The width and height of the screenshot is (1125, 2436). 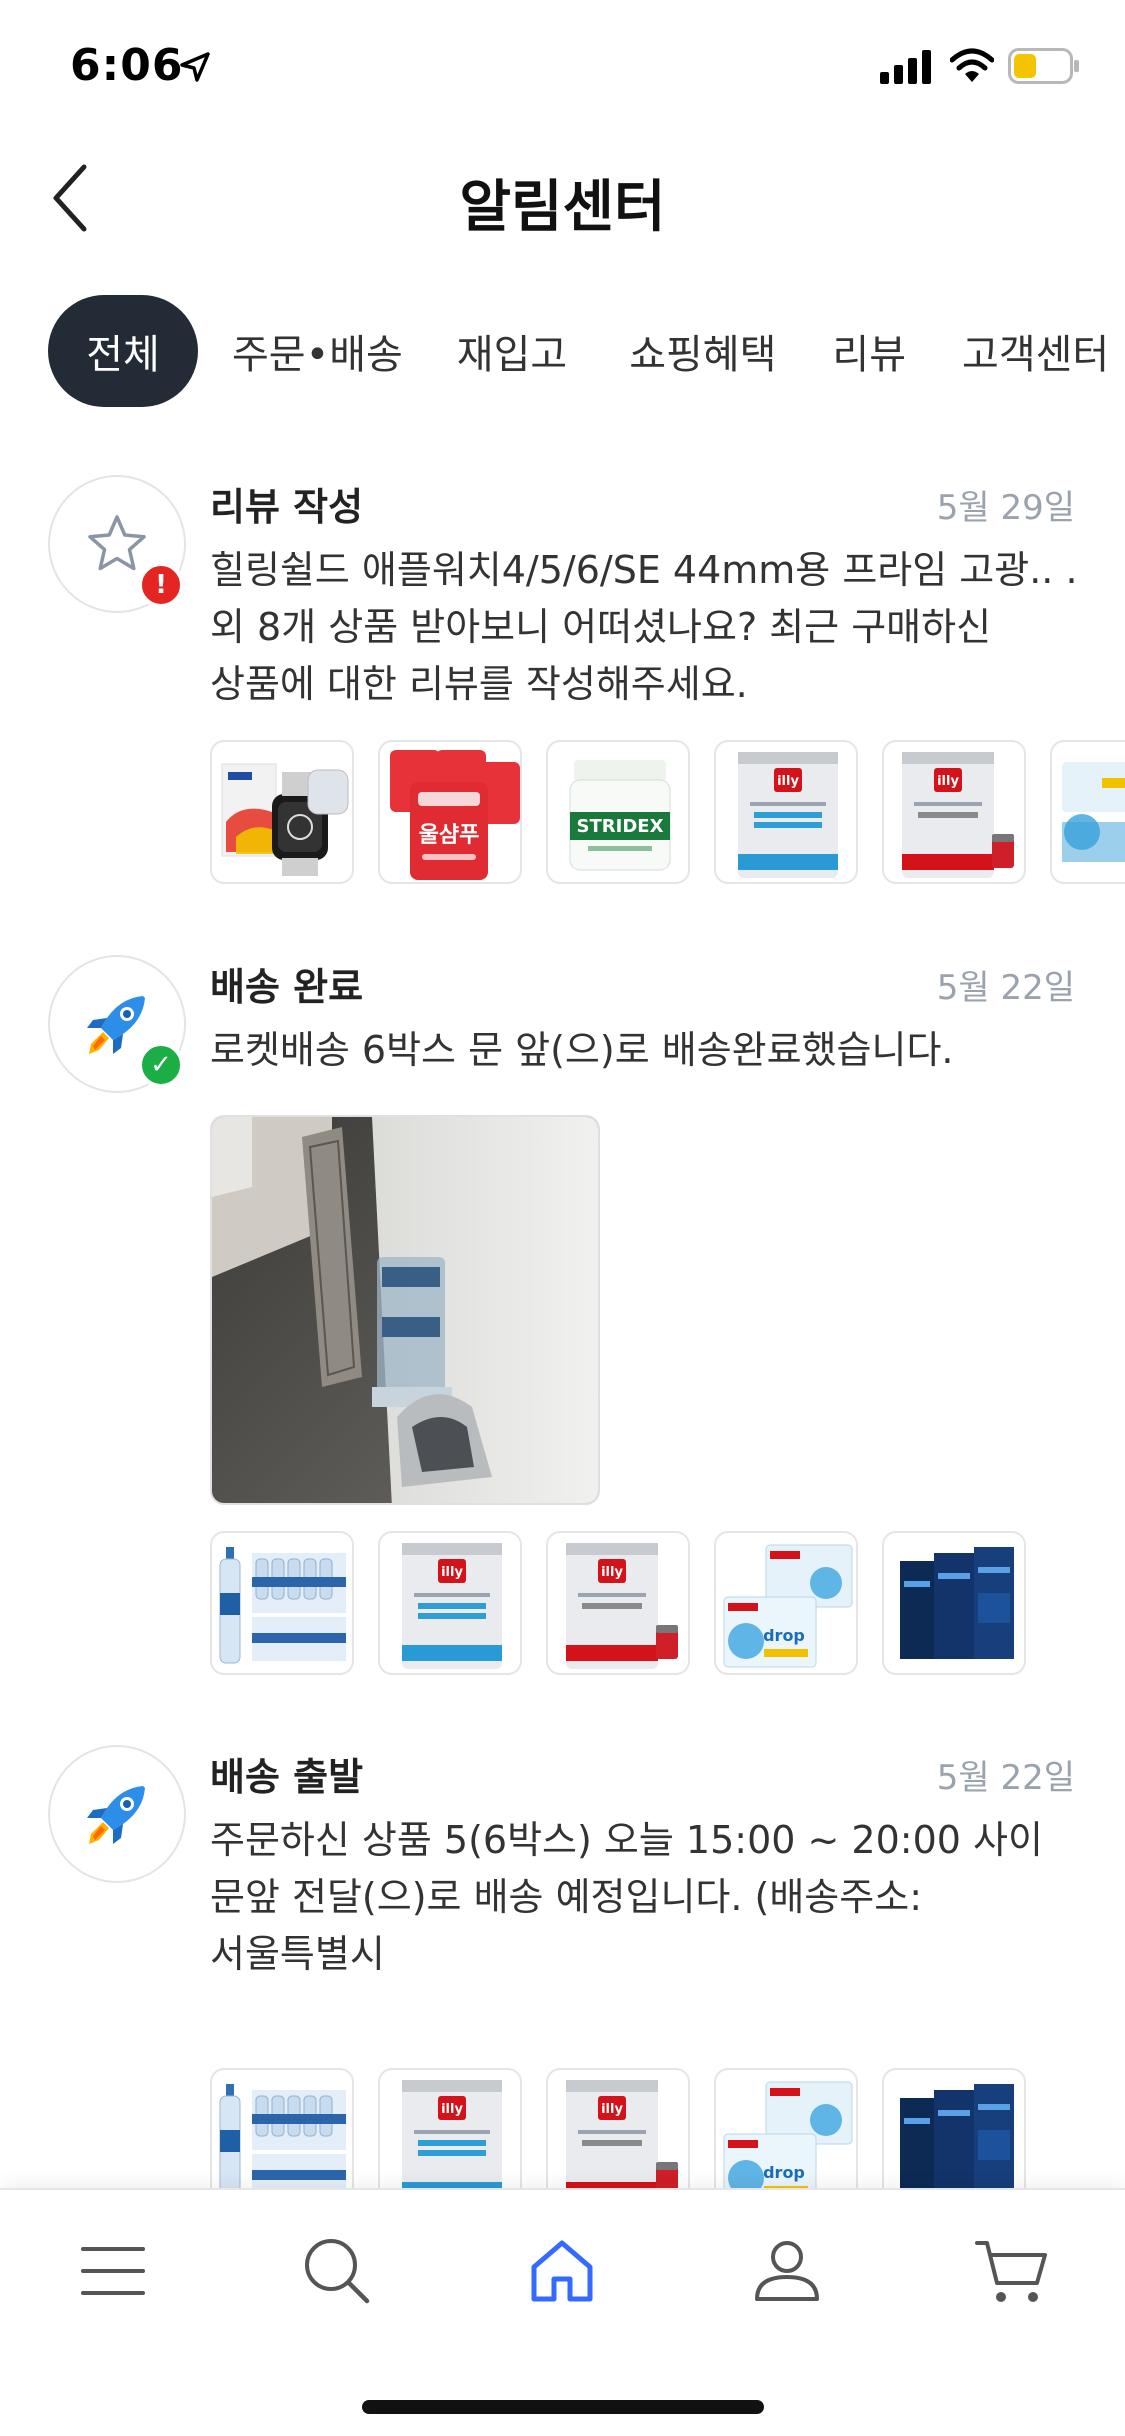 I want to click on svg-text: 울샴푸, so click(x=449, y=835).